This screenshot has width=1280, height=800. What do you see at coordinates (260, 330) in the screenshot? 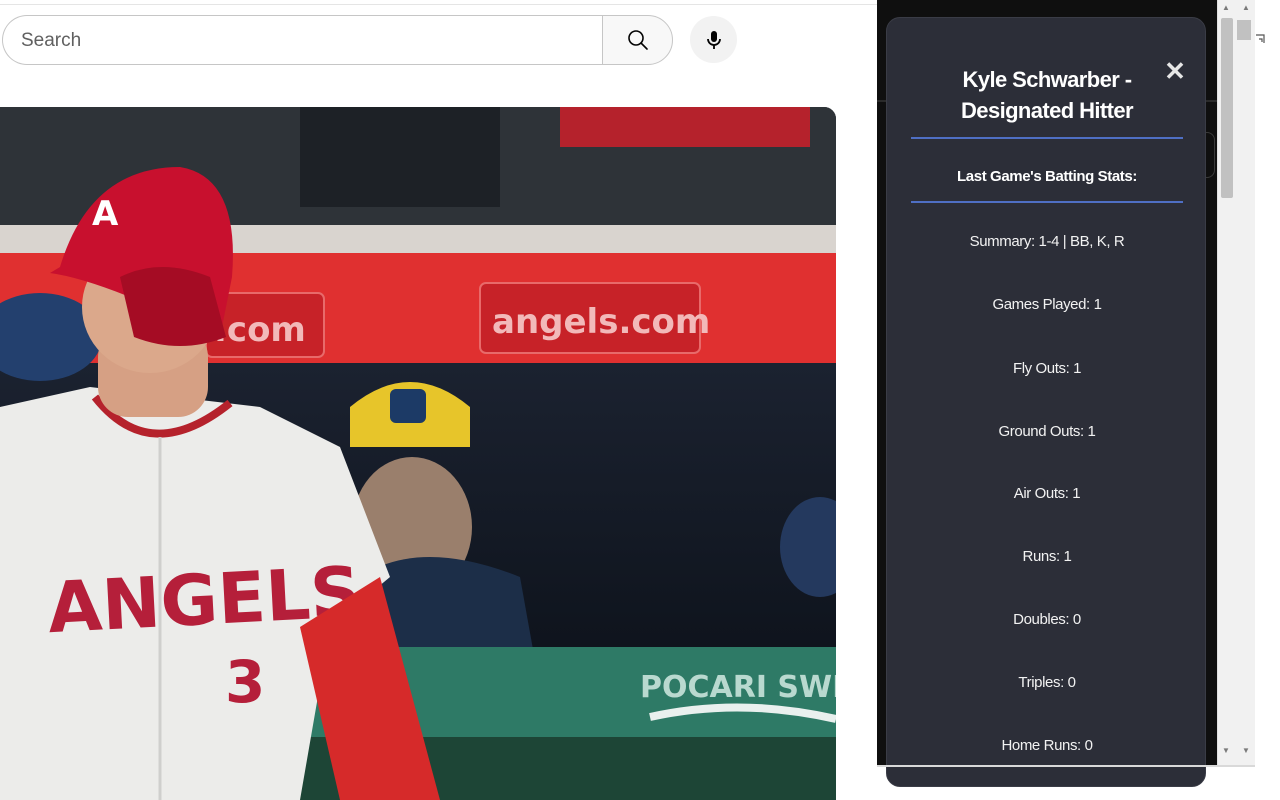
I see `banner-left-text: .com` at bounding box center [260, 330].